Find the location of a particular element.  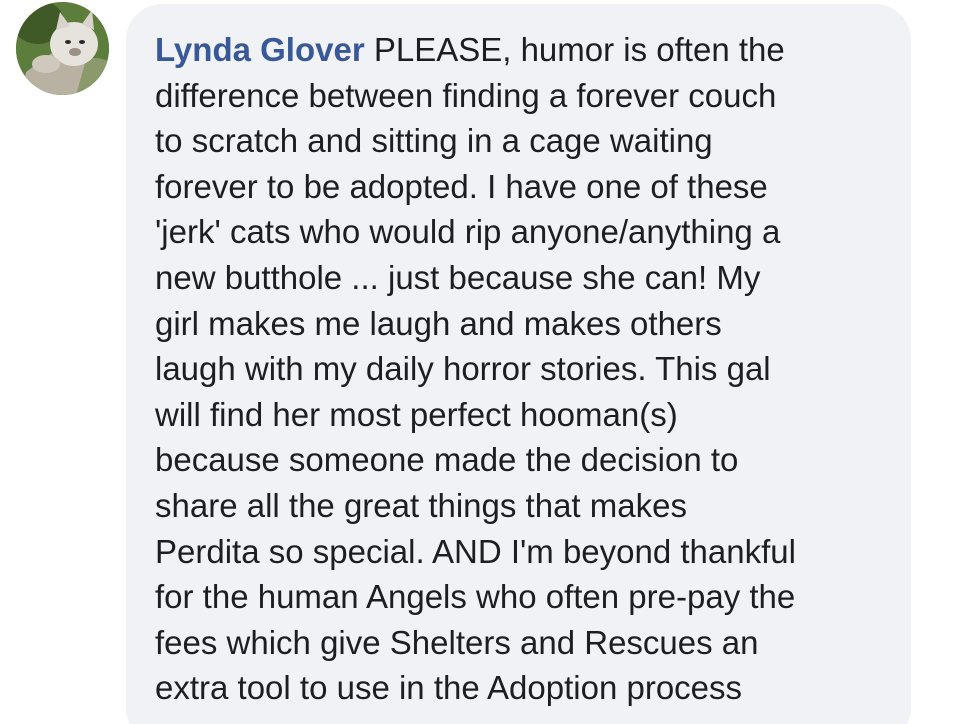

comment-line: will find her most perfect hooman(s) is located at coordinates (416, 414).